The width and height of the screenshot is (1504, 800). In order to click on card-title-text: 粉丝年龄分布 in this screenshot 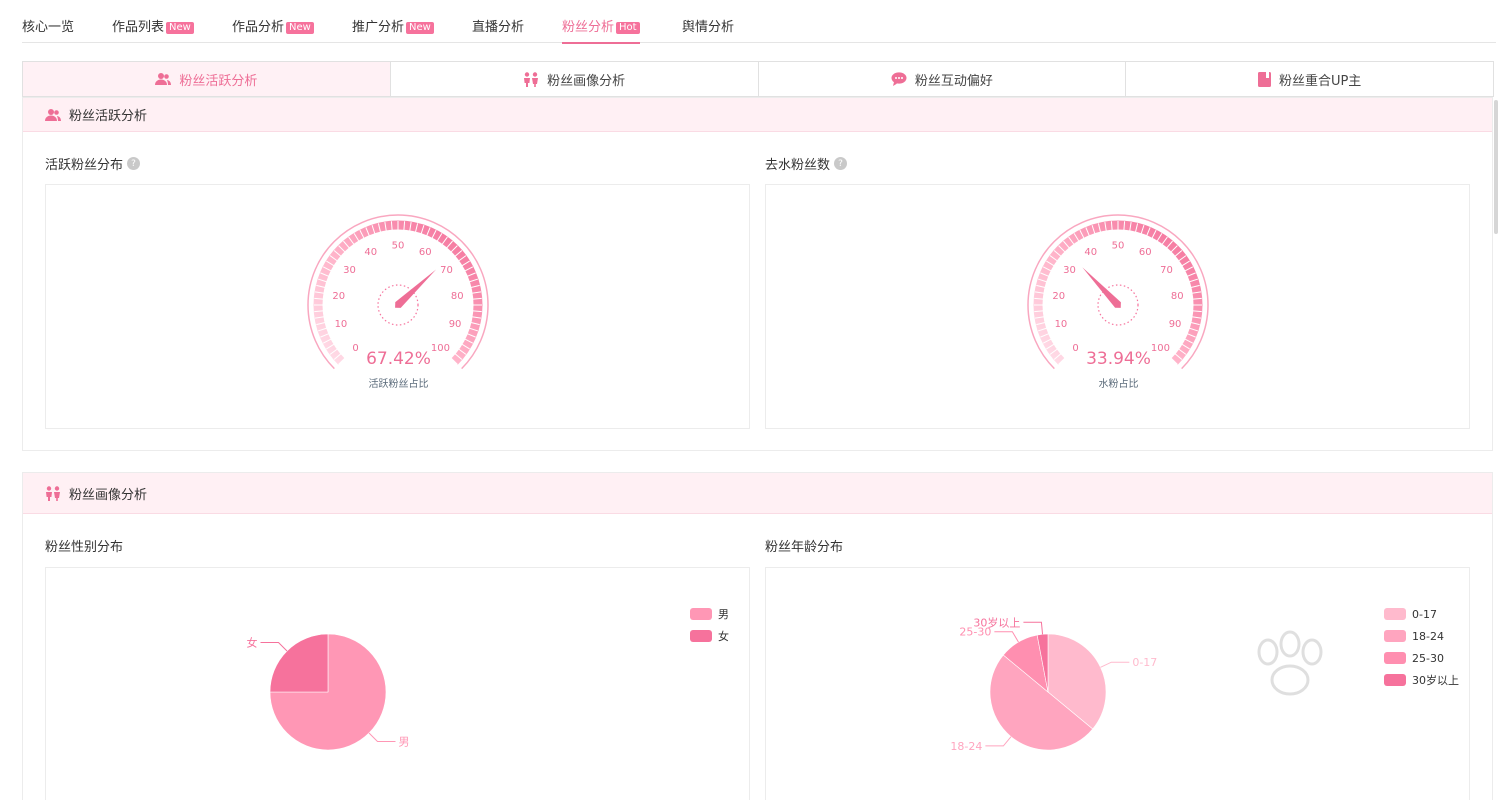, I will do `click(804, 547)`.